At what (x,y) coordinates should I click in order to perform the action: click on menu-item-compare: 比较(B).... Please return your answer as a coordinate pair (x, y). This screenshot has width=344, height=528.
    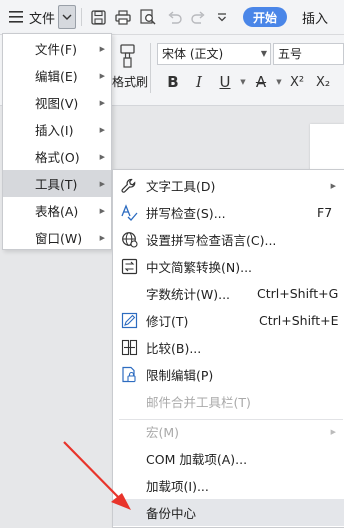
    Looking at the image, I should click on (228, 347).